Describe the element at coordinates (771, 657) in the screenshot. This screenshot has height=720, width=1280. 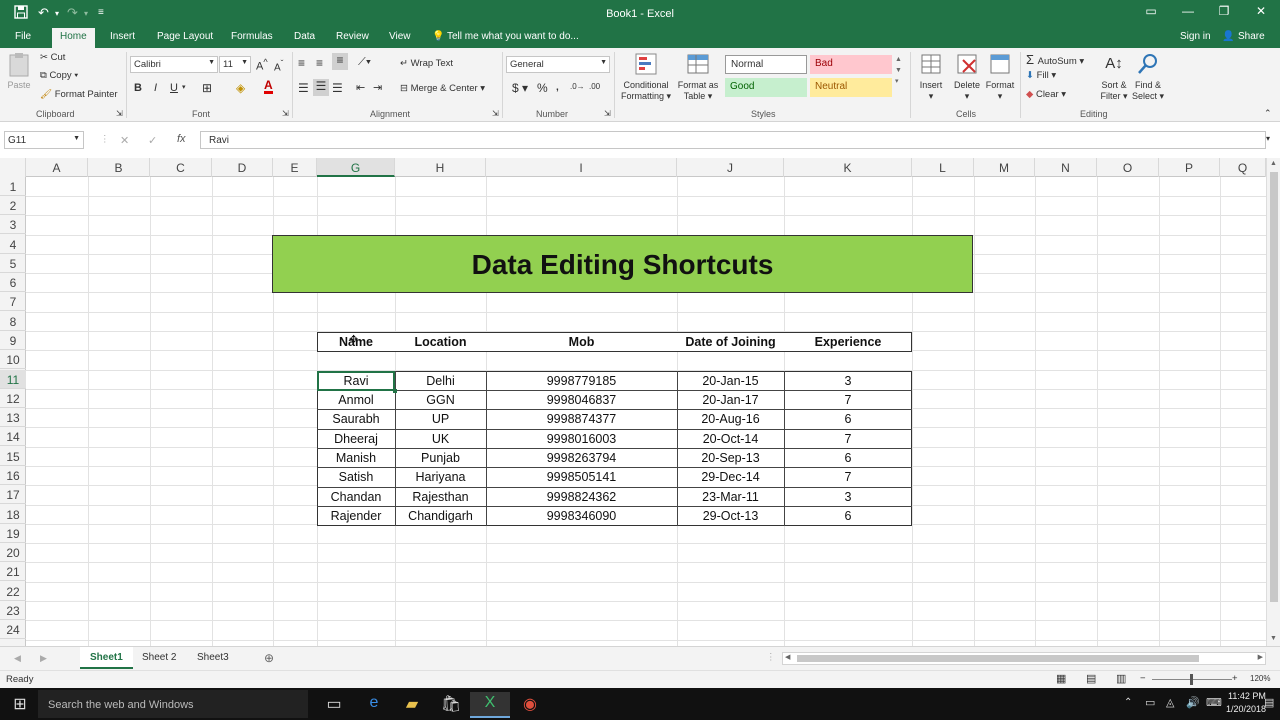
I see `tab-split-handle: ⋮` at that location.